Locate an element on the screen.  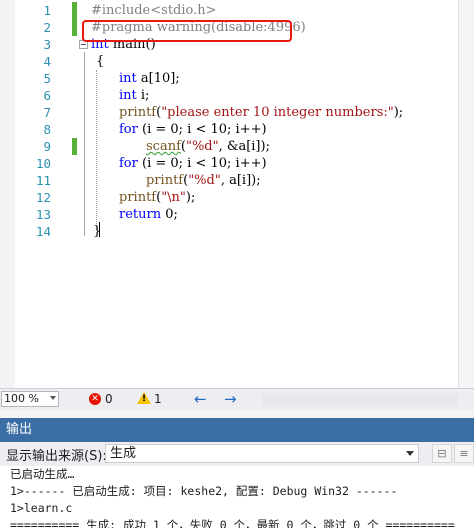
zoom-value: 100 % is located at coordinates (21, 398).